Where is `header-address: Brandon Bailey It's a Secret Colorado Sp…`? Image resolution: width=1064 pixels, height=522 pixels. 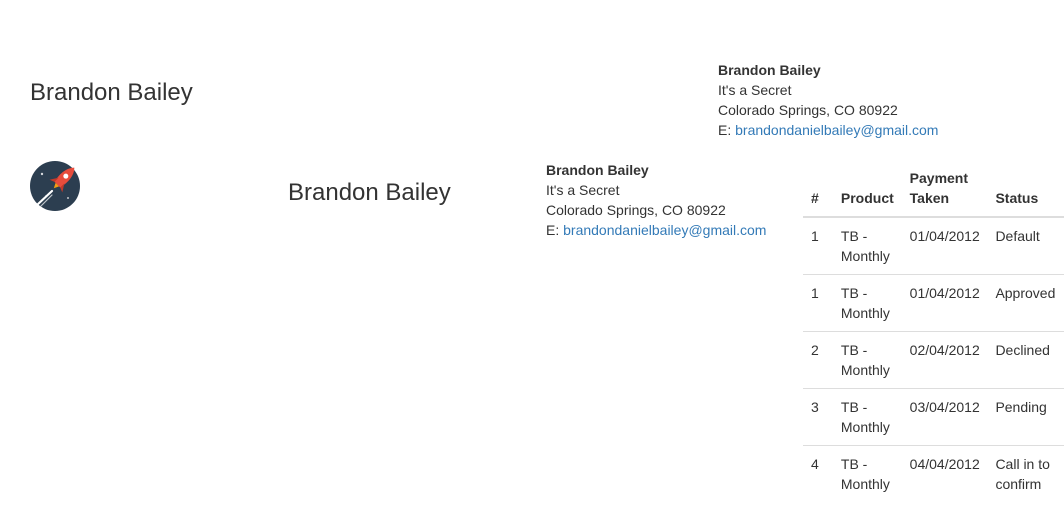 header-address: Brandon Bailey It's a Secret Colorado Sp… is located at coordinates (828, 100).